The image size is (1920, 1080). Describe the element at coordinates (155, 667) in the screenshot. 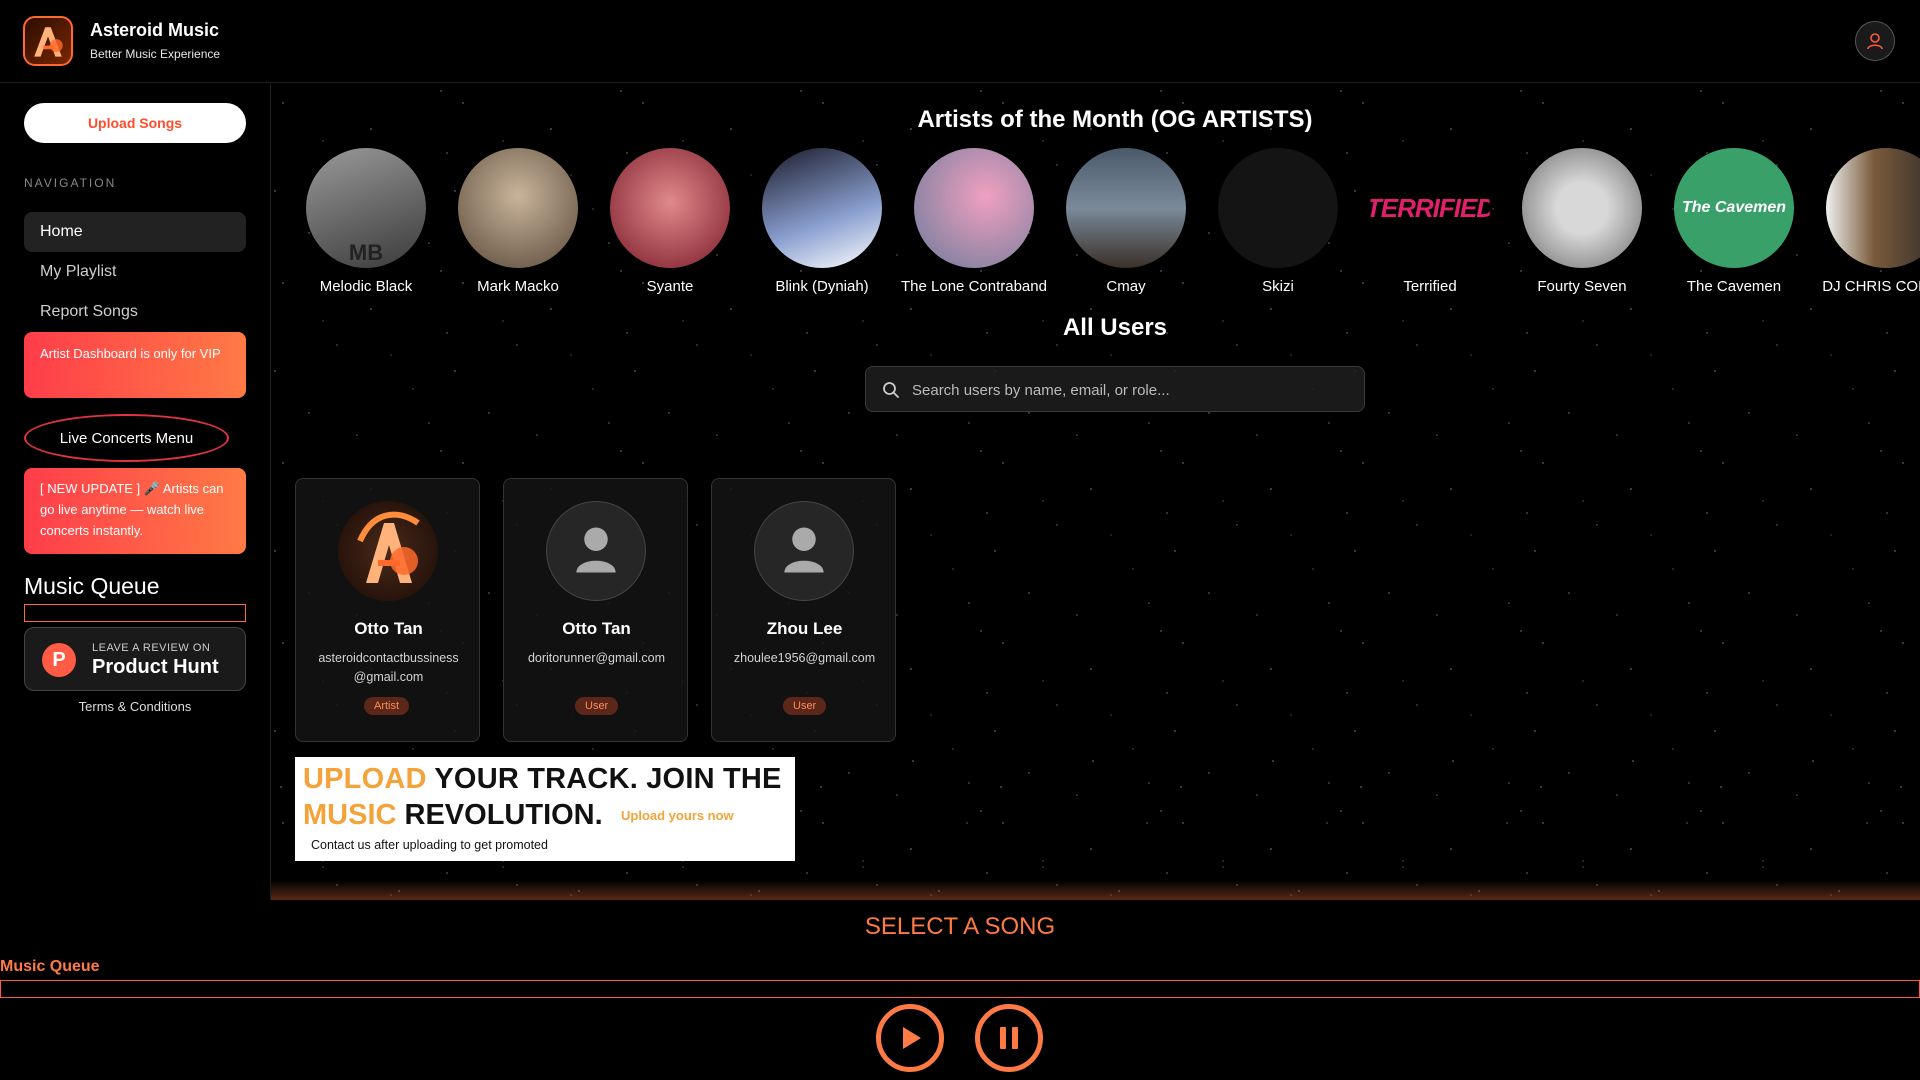

I see `product-hunt-name: Product Hunt` at that location.